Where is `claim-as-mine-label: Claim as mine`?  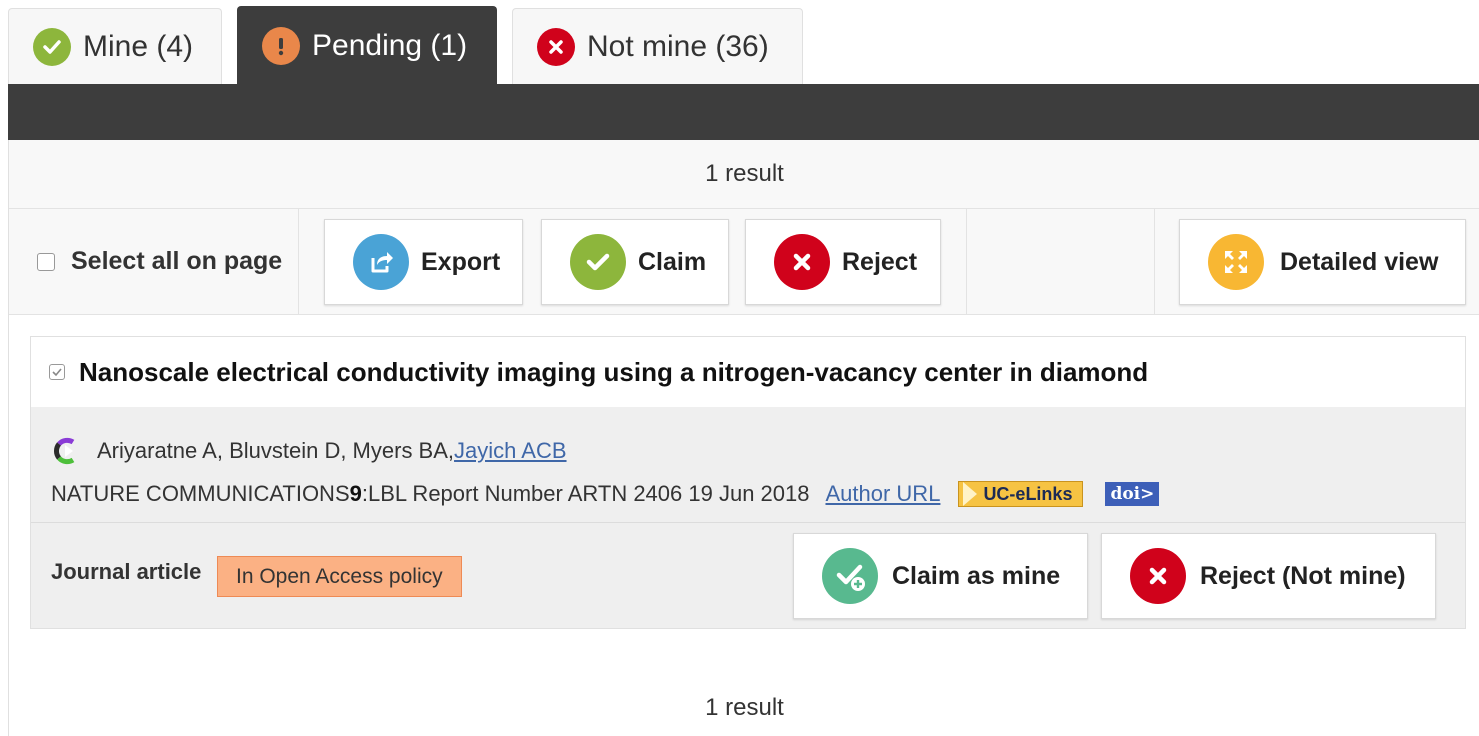
claim-as-mine-label: Claim as mine is located at coordinates (976, 575).